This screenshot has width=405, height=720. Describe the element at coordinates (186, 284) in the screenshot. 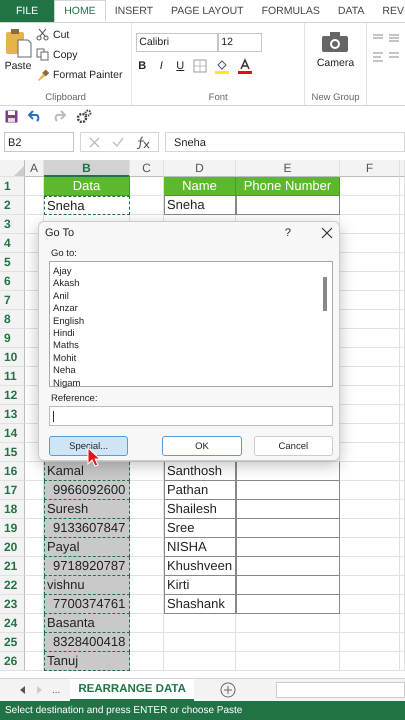

I see `list-item: Akash` at that location.